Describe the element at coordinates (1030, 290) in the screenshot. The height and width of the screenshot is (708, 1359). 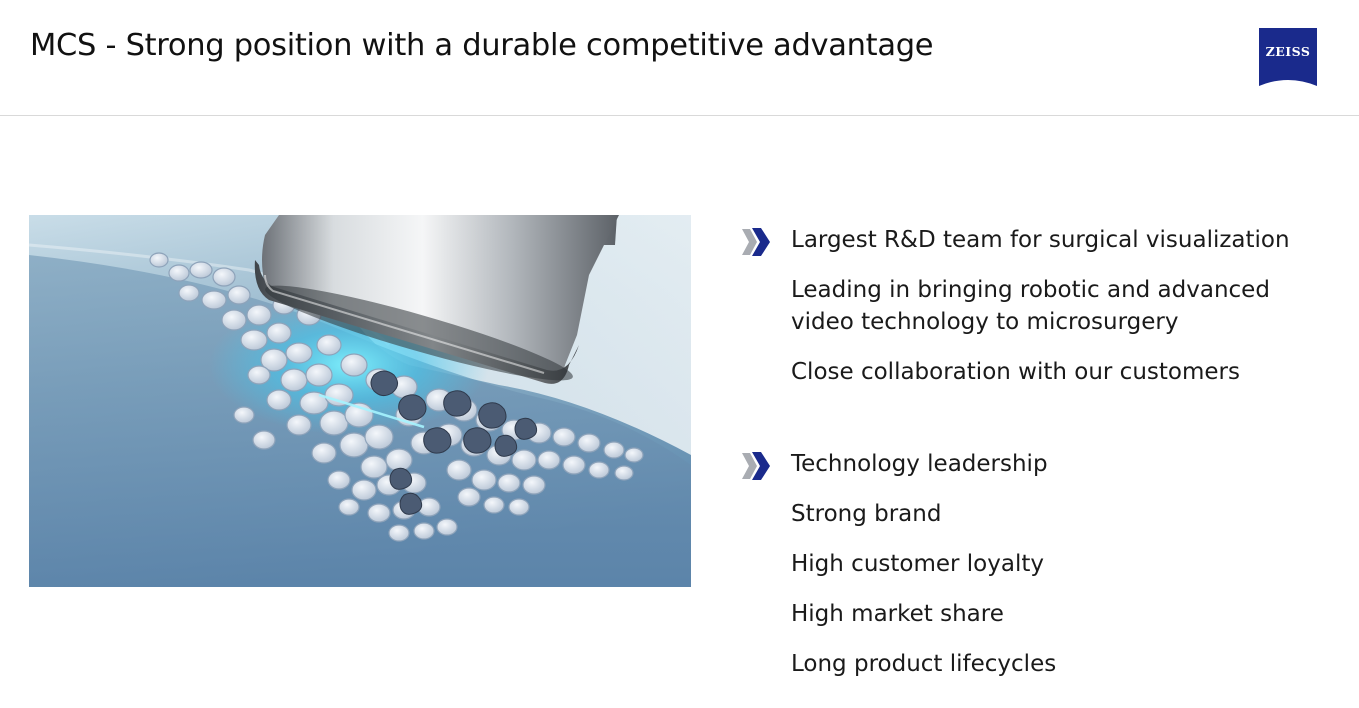
I see `list-item: Leading in bringing robotic and advanced` at that location.